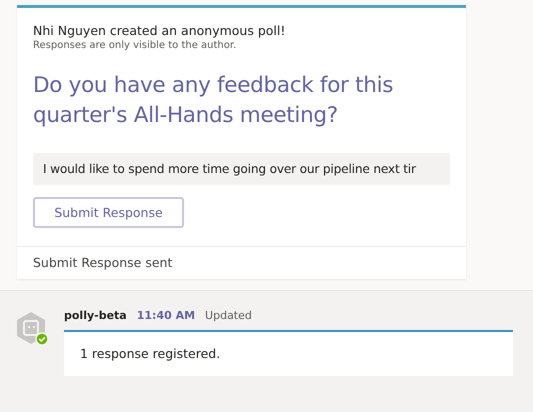 This screenshot has height=412, width=533. I want to click on message-status: Updated, so click(228, 315).